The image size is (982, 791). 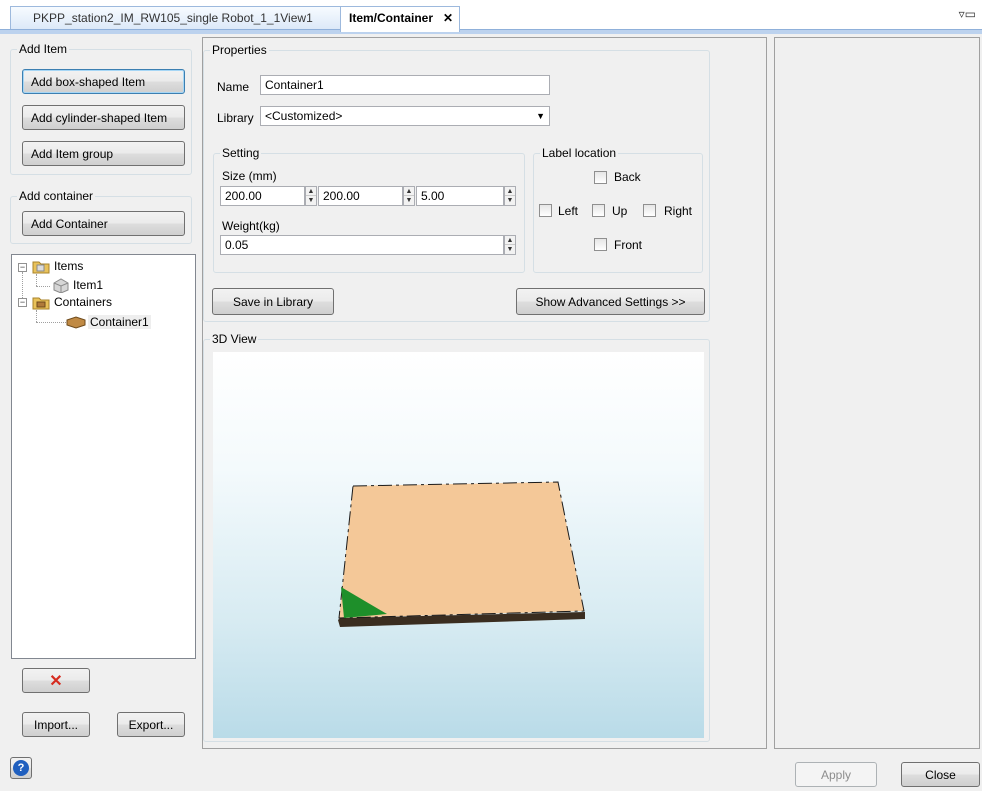 What do you see at coordinates (405, 116) in the screenshot?
I see `library-select: <Customized> ▼` at bounding box center [405, 116].